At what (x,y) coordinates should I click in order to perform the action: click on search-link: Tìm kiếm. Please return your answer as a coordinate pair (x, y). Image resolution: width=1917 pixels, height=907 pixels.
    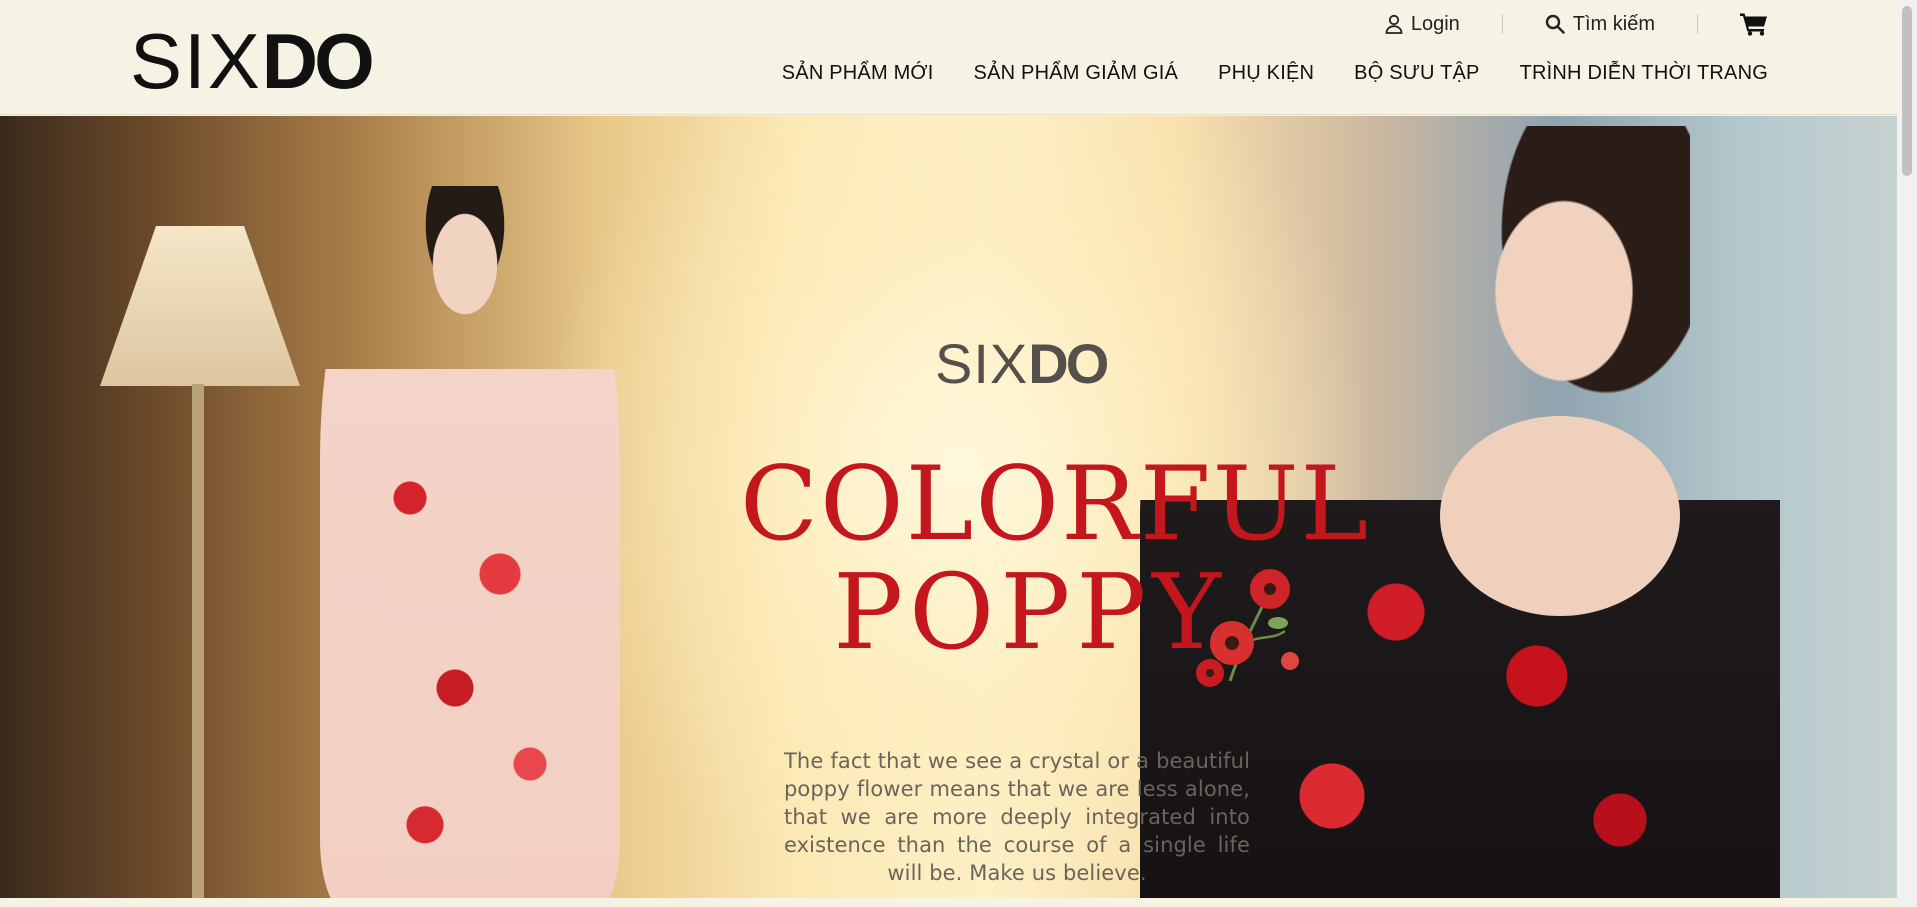
    Looking at the image, I should click on (1600, 24).